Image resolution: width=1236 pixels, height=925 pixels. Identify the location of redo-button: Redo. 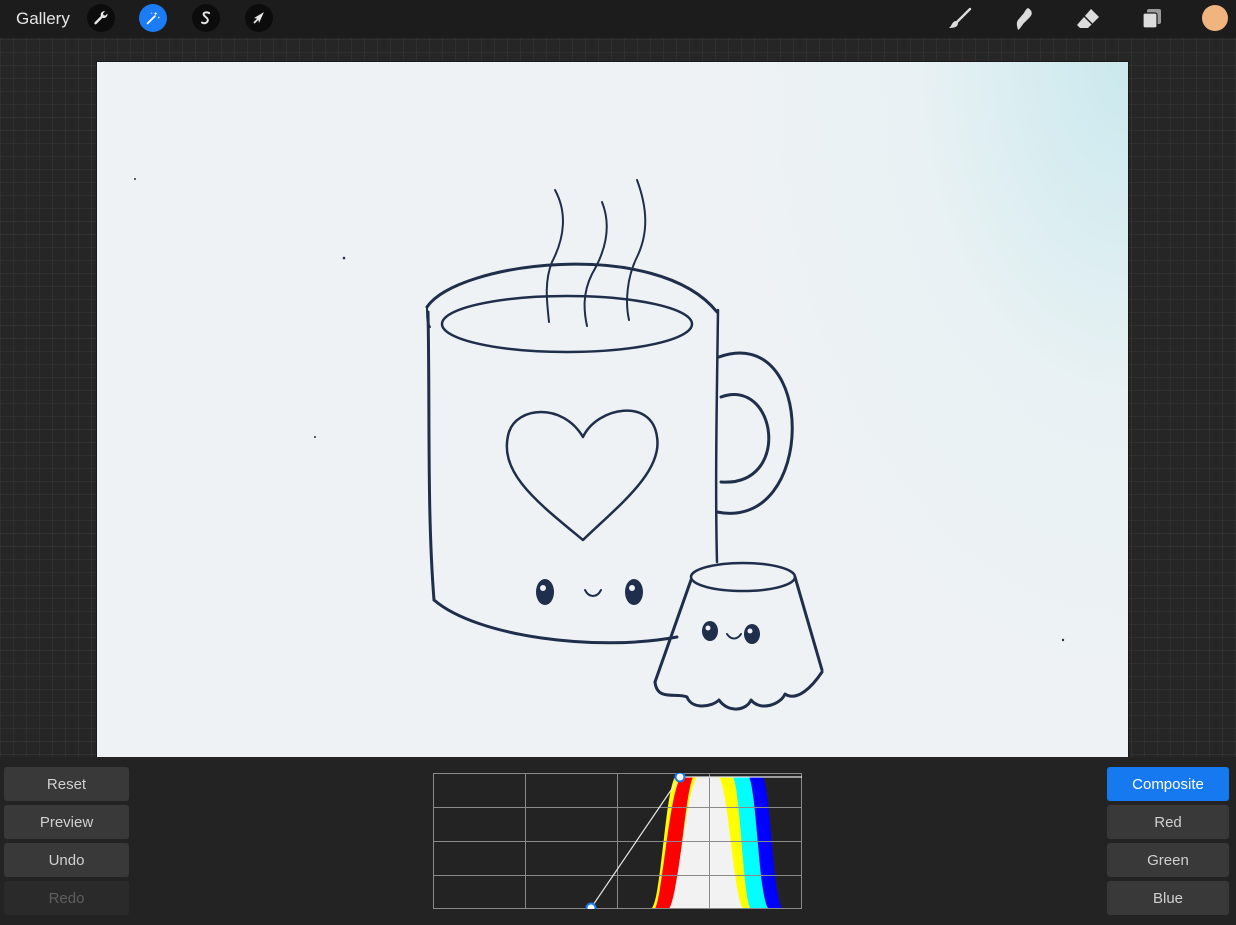
(66, 898).